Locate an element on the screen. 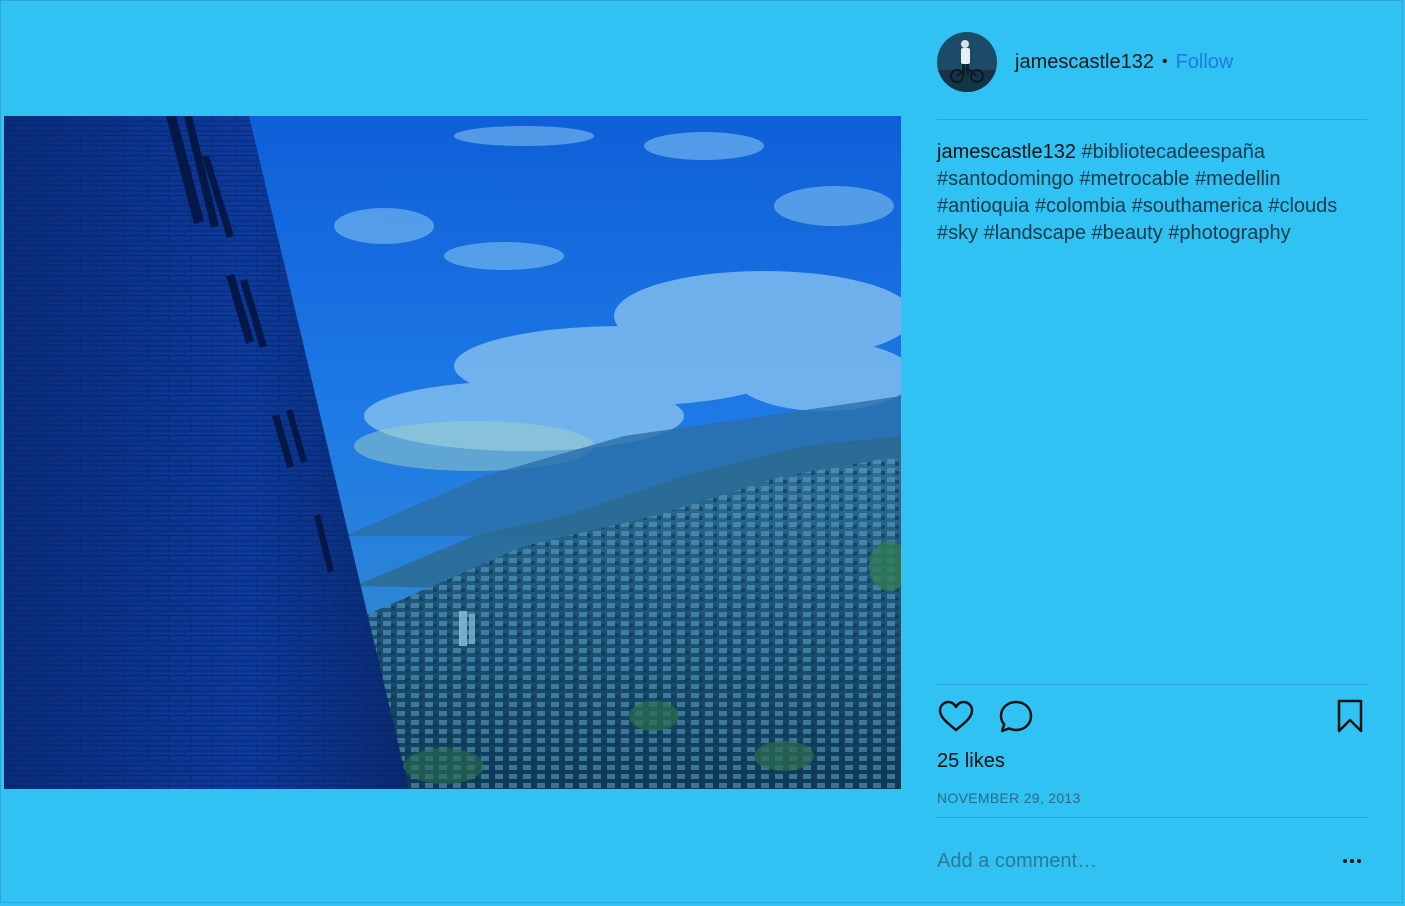  avatar is located at coordinates (967, 62).